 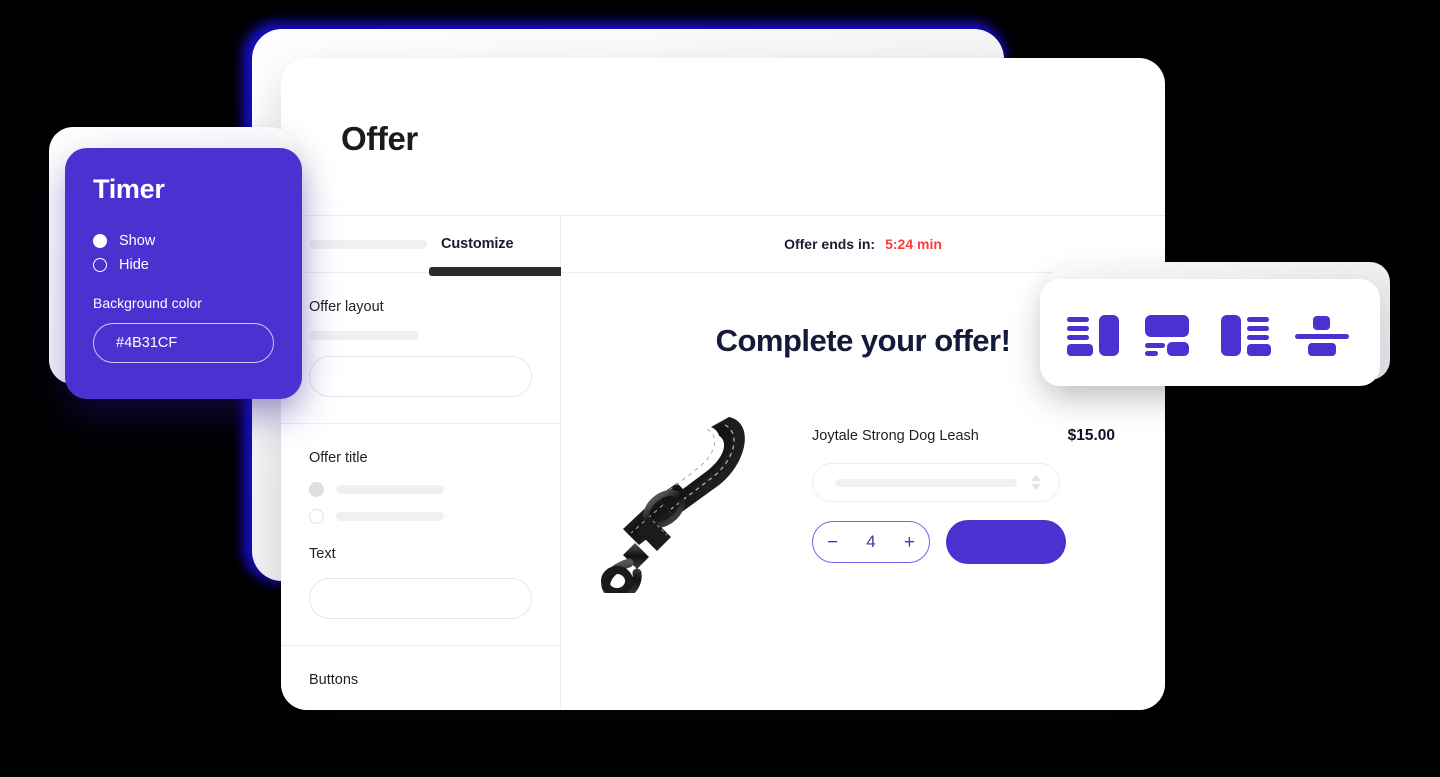 I want to click on timer-settings-panel: Timer Show Hide Background color #4B31CF, so click(x=183, y=273).